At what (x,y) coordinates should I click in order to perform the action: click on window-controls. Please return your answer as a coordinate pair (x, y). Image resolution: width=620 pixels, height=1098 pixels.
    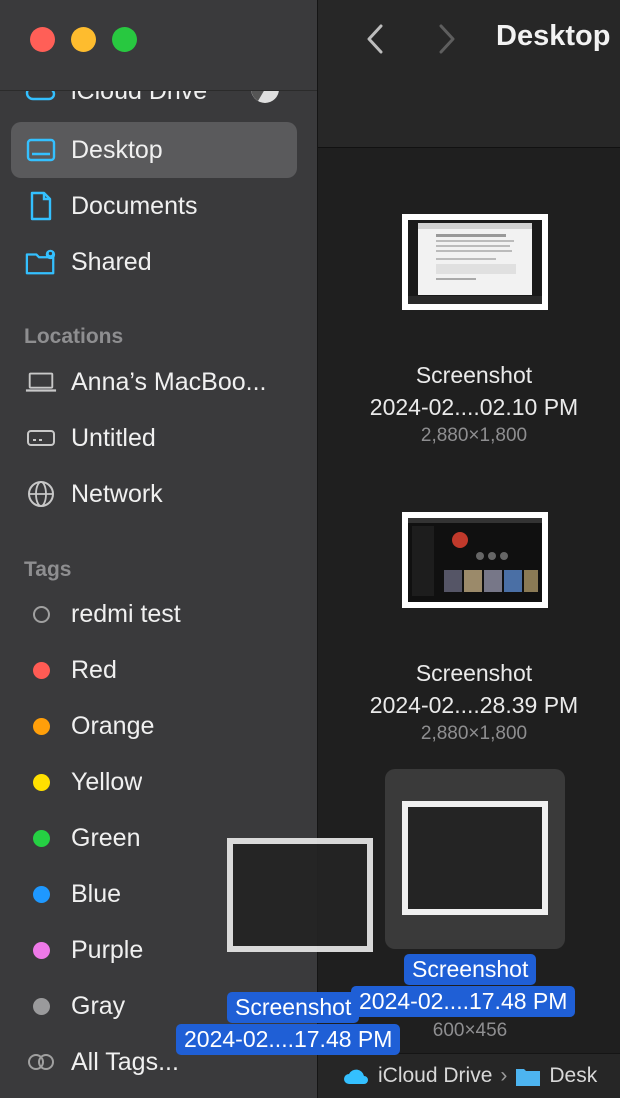
    Looking at the image, I should click on (83, 39).